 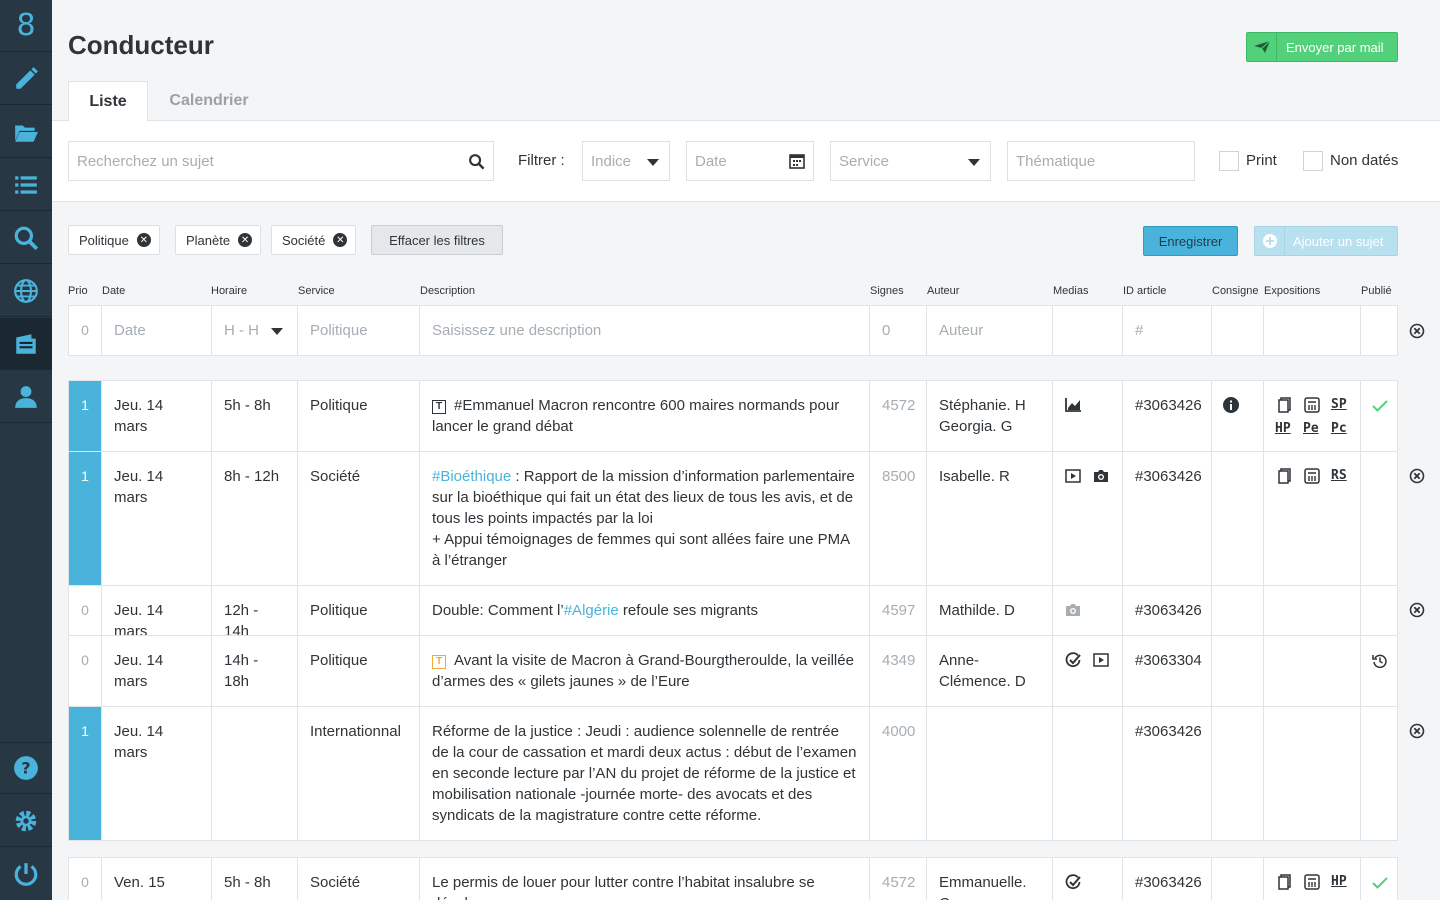 What do you see at coordinates (26, 185) in the screenshot?
I see `sidebar-item-list` at bounding box center [26, 185].